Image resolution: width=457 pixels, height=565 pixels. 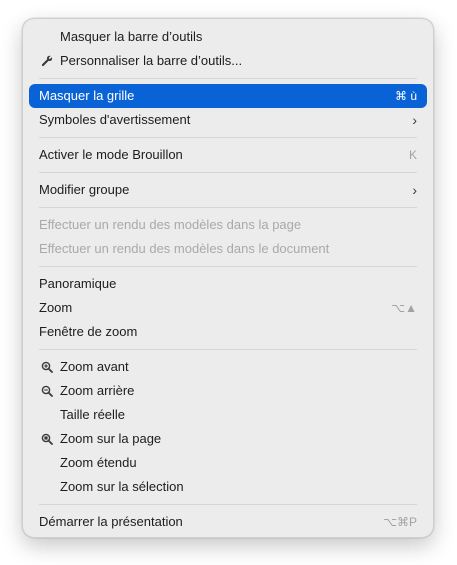 What do you see at coordinates (228, 439) in the screenshot?
I see `menu-item-zoom-page: Zoom sur la page` at bounding box center [228, 439].